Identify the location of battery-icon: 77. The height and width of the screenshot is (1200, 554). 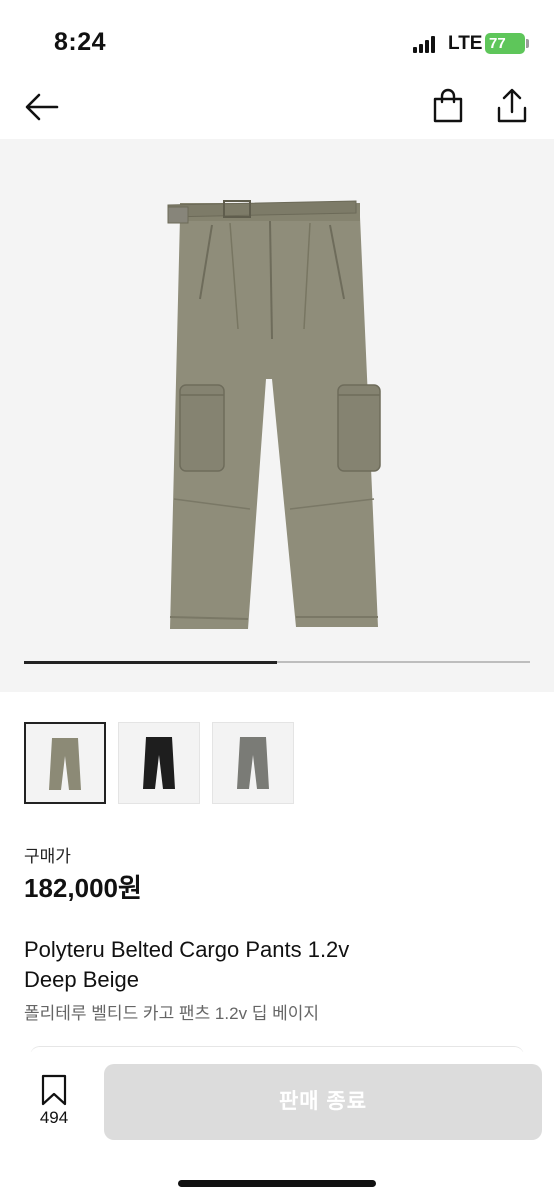
(505, 43).